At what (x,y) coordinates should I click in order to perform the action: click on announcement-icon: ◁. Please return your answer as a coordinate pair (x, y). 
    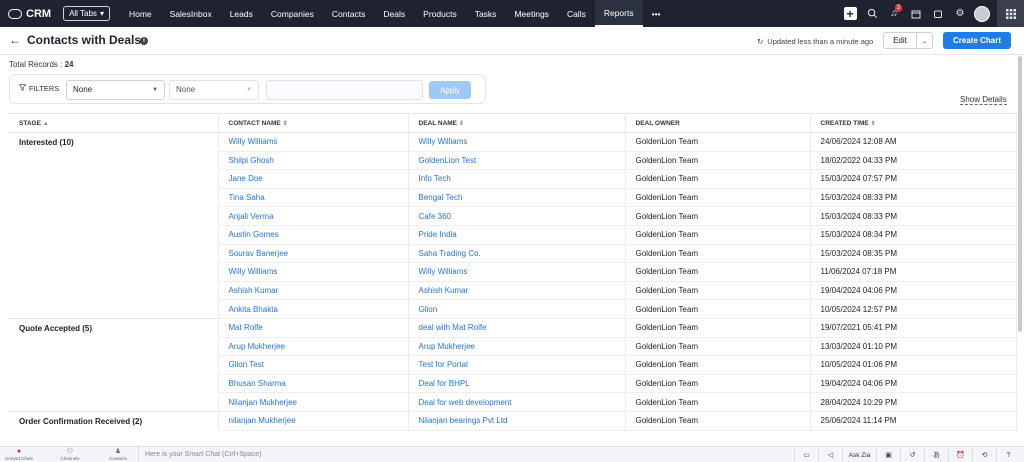
    Looking at the image, I should click on (830, 455).